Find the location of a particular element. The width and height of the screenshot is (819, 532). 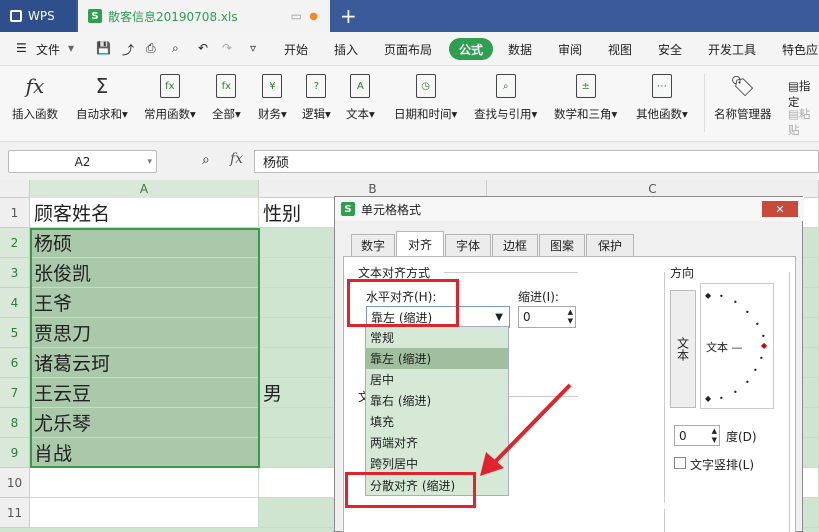

menu-home: 开始 is located at coordinates (296, 49).